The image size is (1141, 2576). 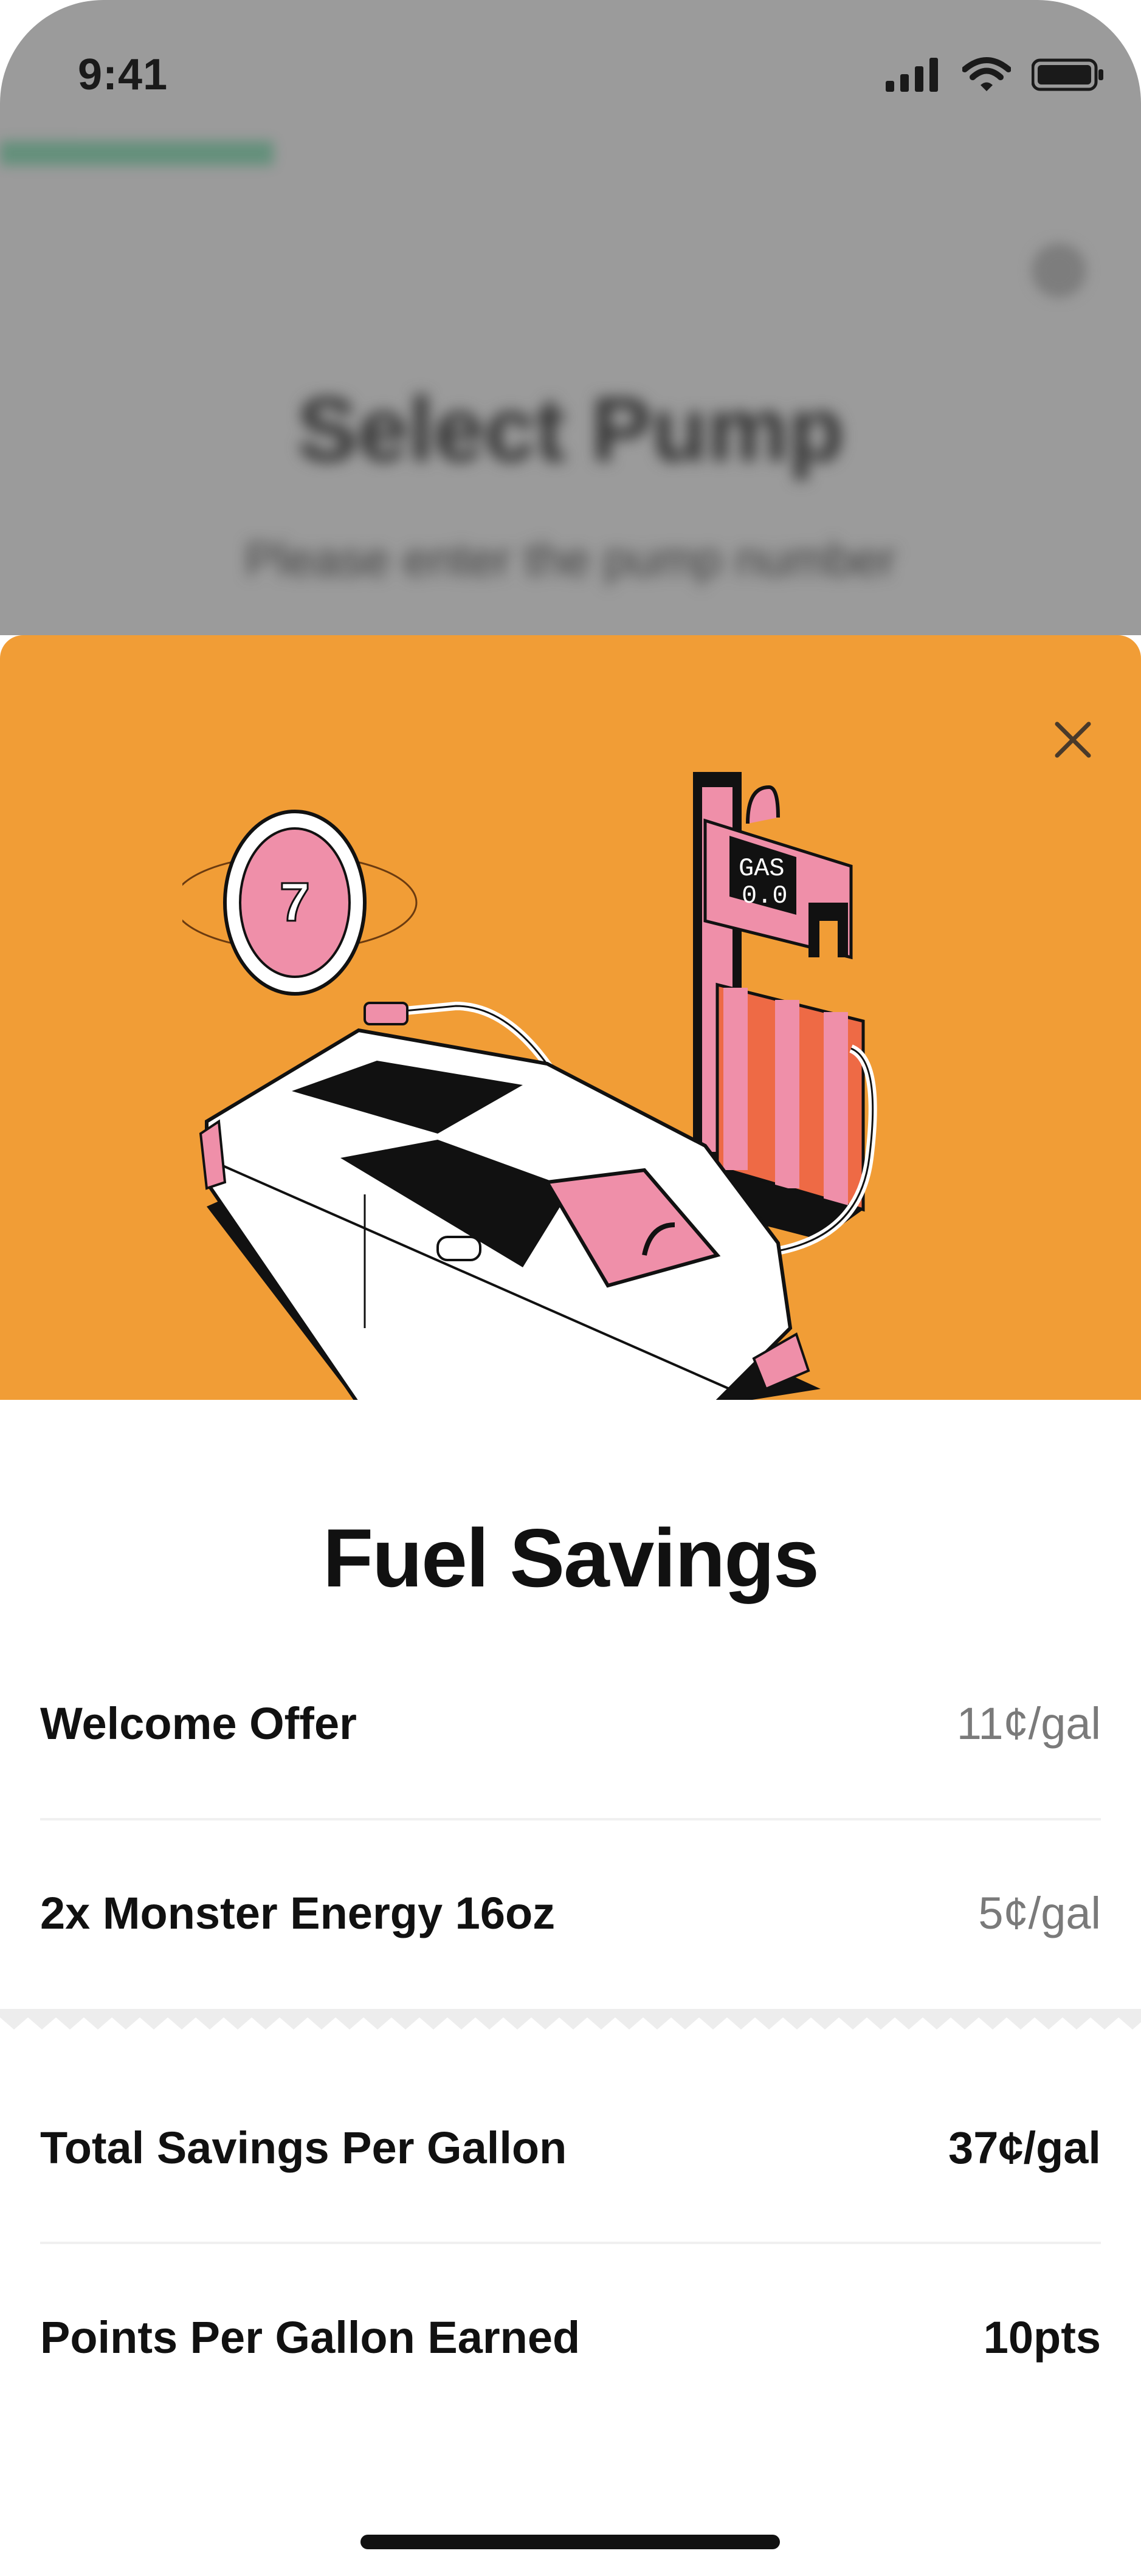 I want to click on summary-label: Points Per Gallon Earned, so click(x=310, y=2337).